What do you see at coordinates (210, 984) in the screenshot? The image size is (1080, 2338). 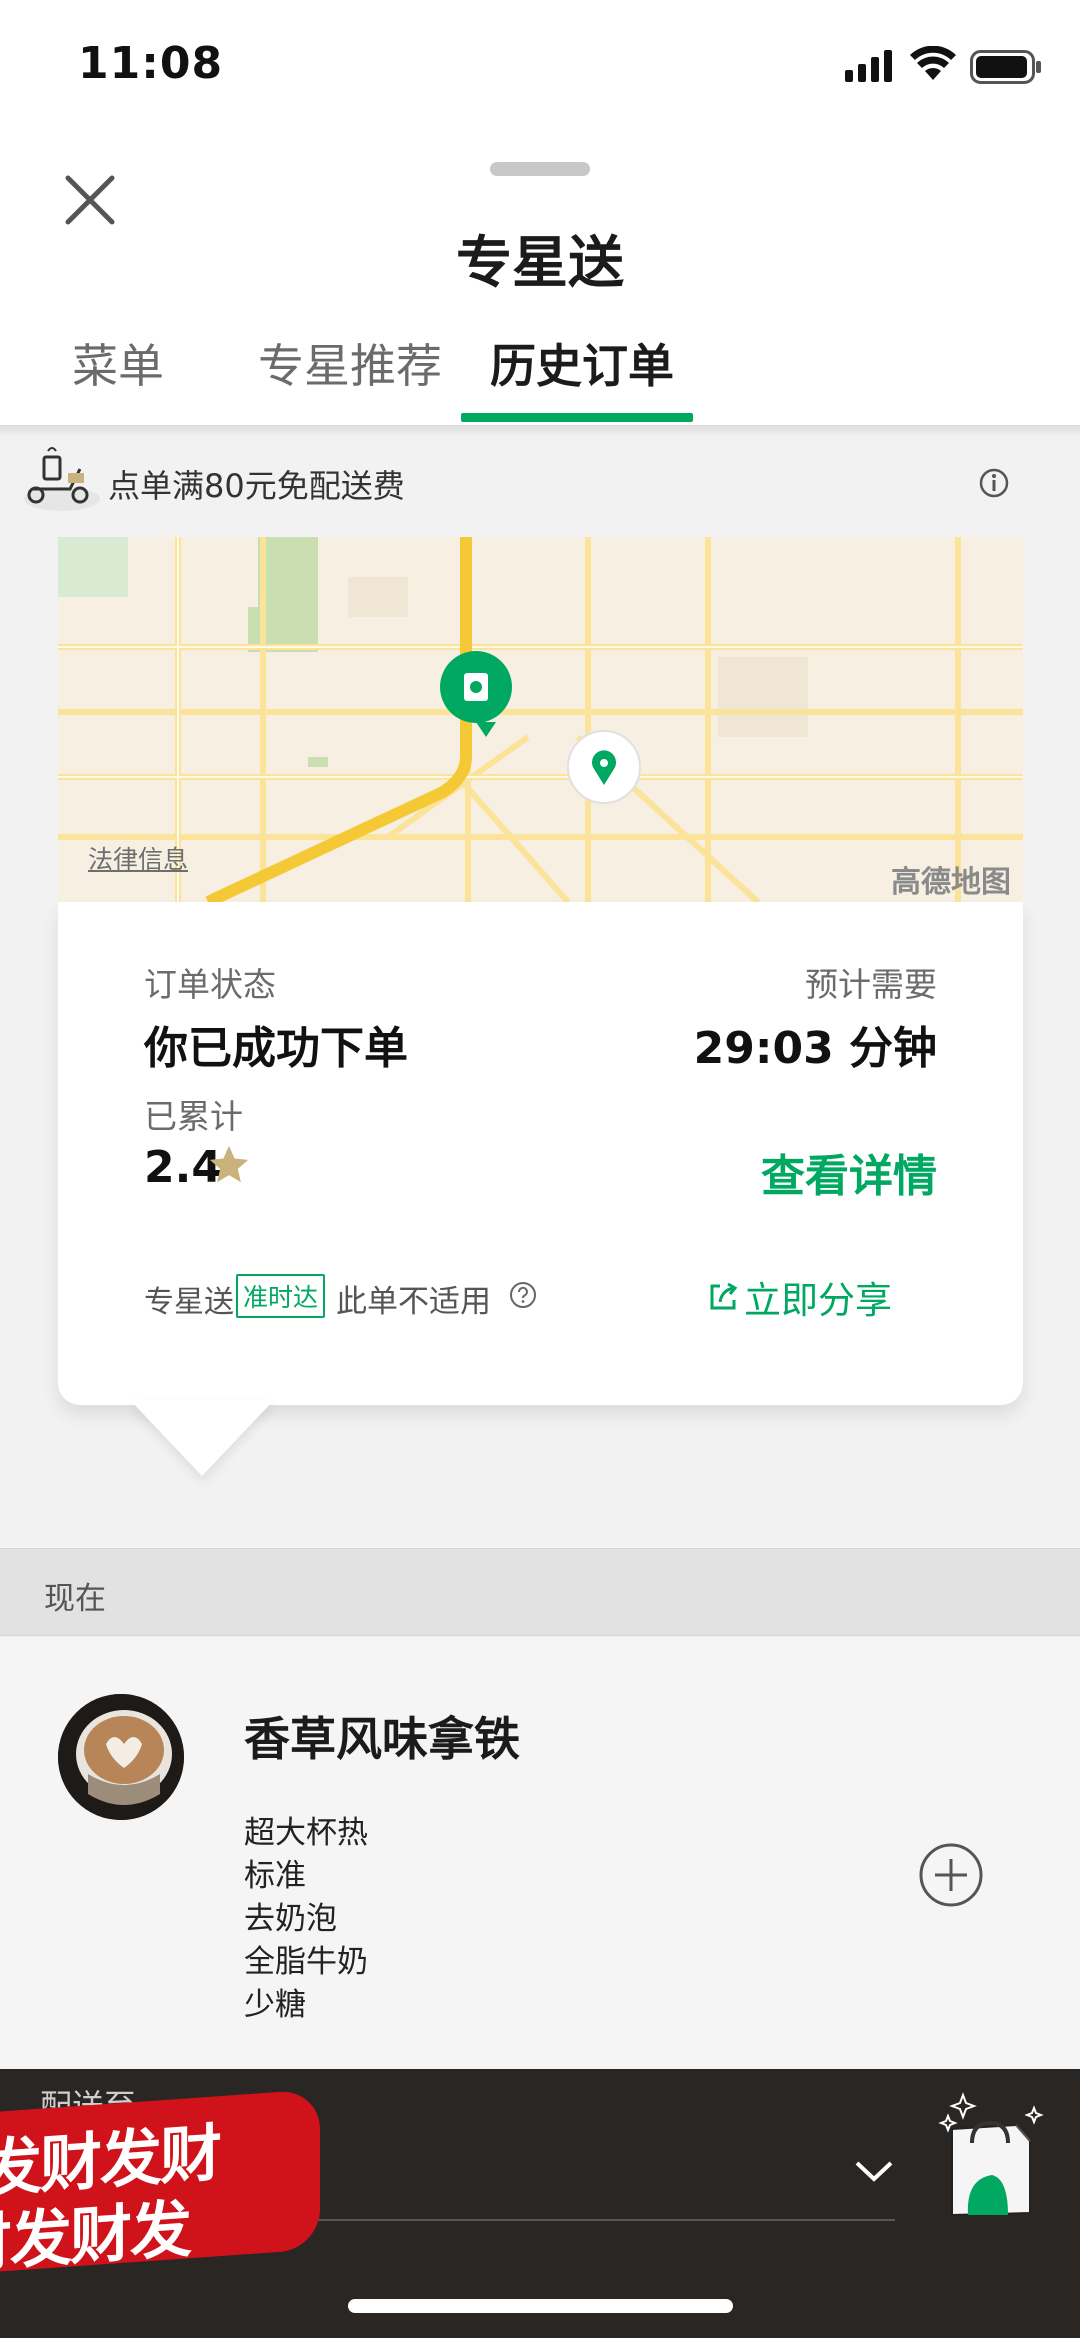 I see `order-status-label: 订单状态` at bounding box center [210, 984].